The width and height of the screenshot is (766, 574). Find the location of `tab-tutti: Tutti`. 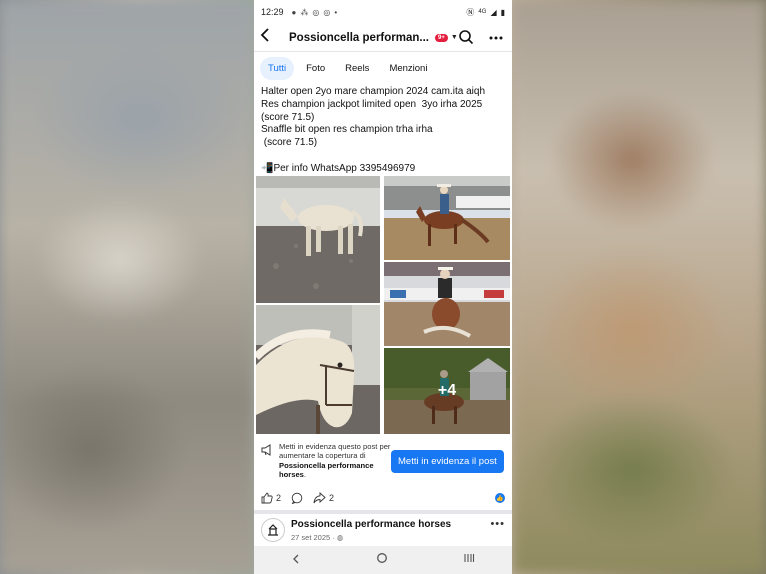

tab-tutti: Tutti is located at coordinates (277, 68).